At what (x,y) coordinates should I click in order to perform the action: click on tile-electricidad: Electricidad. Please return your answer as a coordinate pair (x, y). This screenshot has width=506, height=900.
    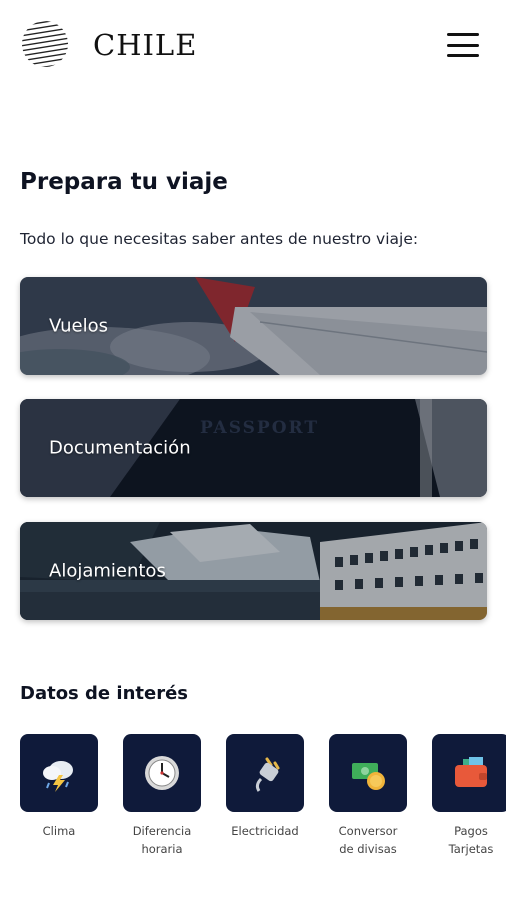
    Looking at the image, I should click on (265, 787).